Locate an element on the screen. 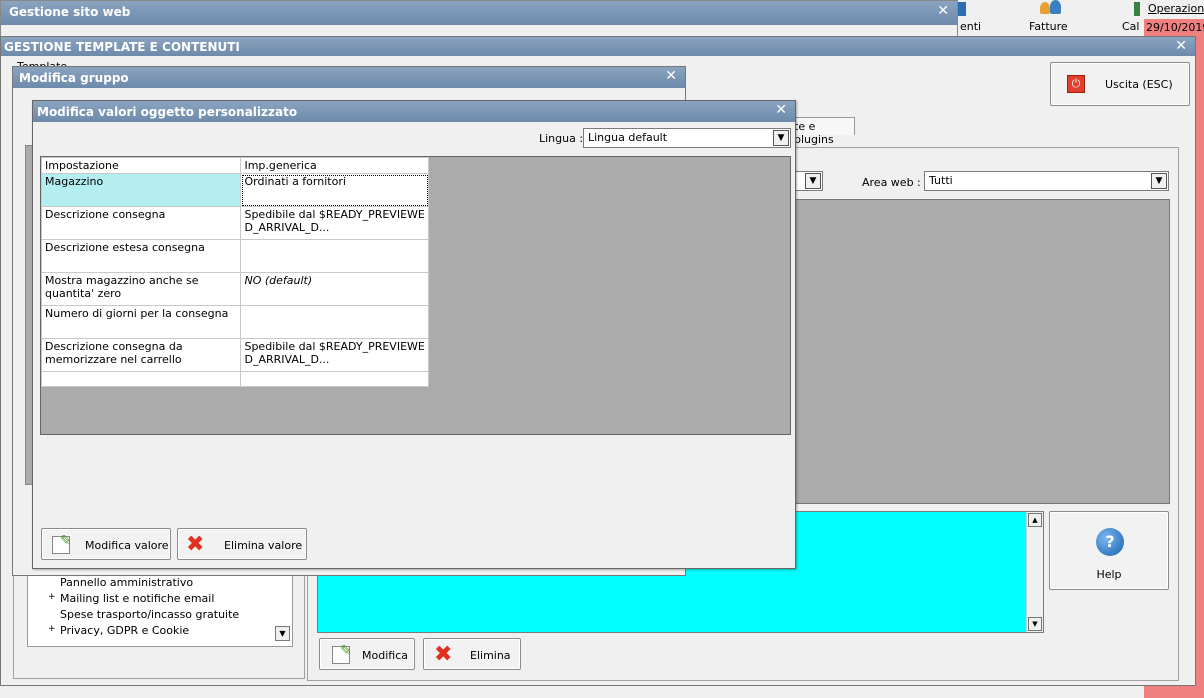  exit-button: ⏻ Uscita (ESC) is located at coordinates (1120, 84).